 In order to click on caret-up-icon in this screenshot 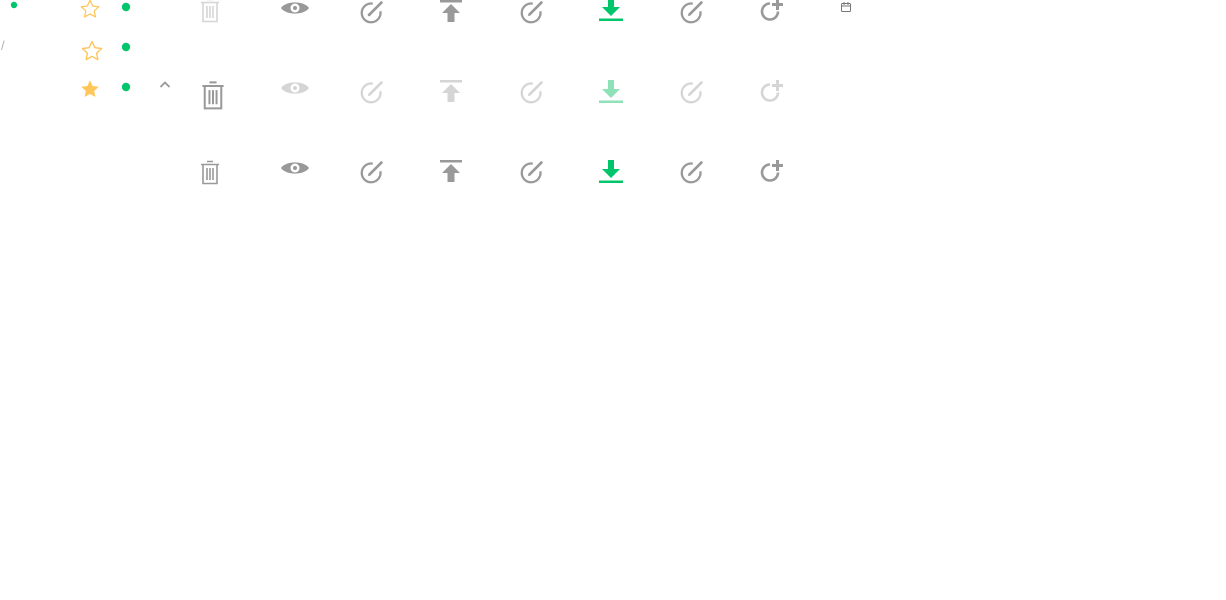, I will do `click(165, 84)`.